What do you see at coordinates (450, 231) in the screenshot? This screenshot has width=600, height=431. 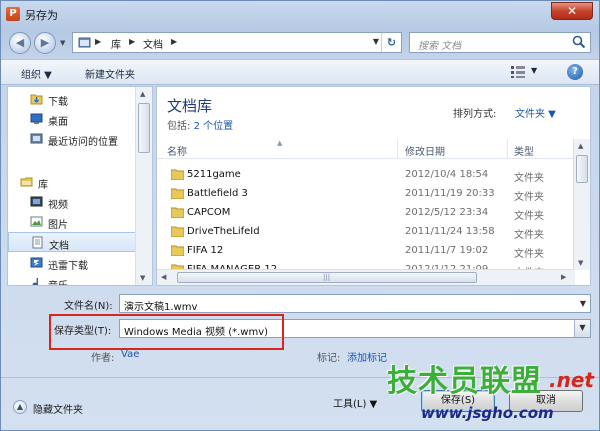 I see `file-modified: 2011/11/24 13:58` at bounding box center [450, 231].